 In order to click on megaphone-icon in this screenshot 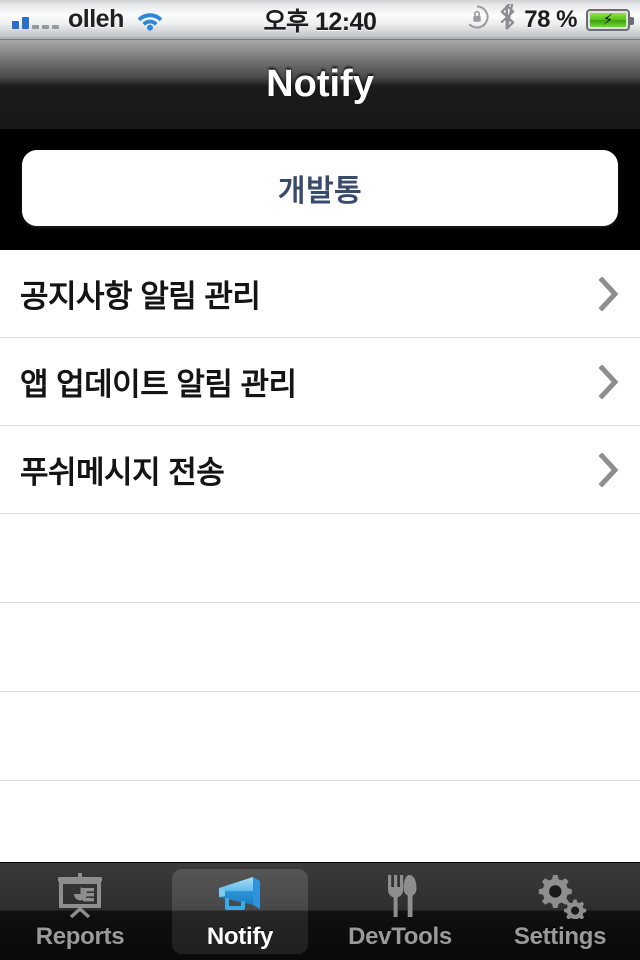, I will do `click(240, 896)`.